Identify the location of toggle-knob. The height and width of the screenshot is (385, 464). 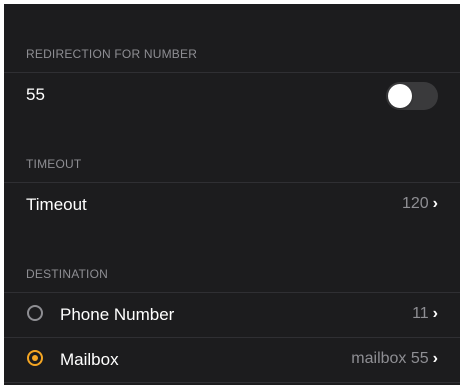
(400, 96).